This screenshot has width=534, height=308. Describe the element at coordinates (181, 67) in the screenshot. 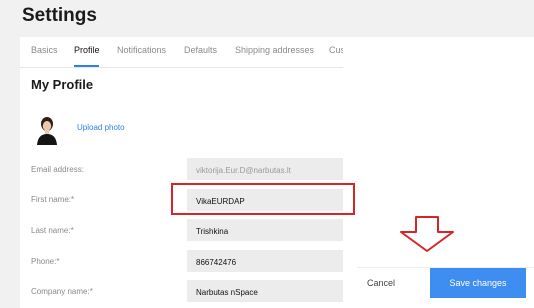

I see `tabs-divider` at that location.